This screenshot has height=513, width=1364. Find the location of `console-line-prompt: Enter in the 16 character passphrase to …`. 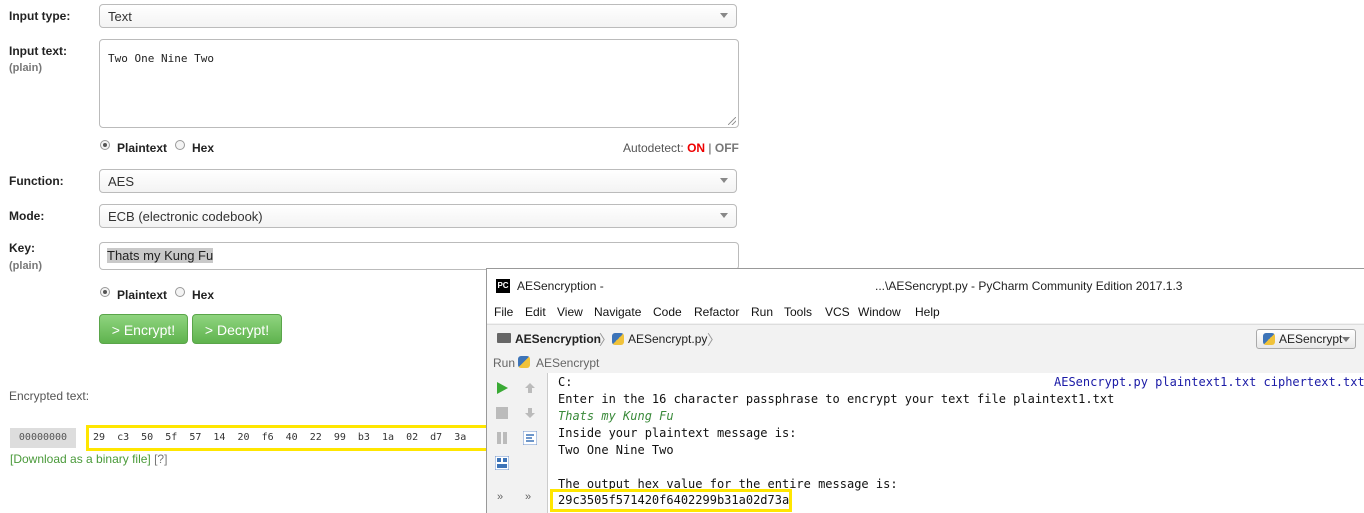

console-line-prompt: Enter in the 16 character passphrase to … is located at coordinates (836, 399).